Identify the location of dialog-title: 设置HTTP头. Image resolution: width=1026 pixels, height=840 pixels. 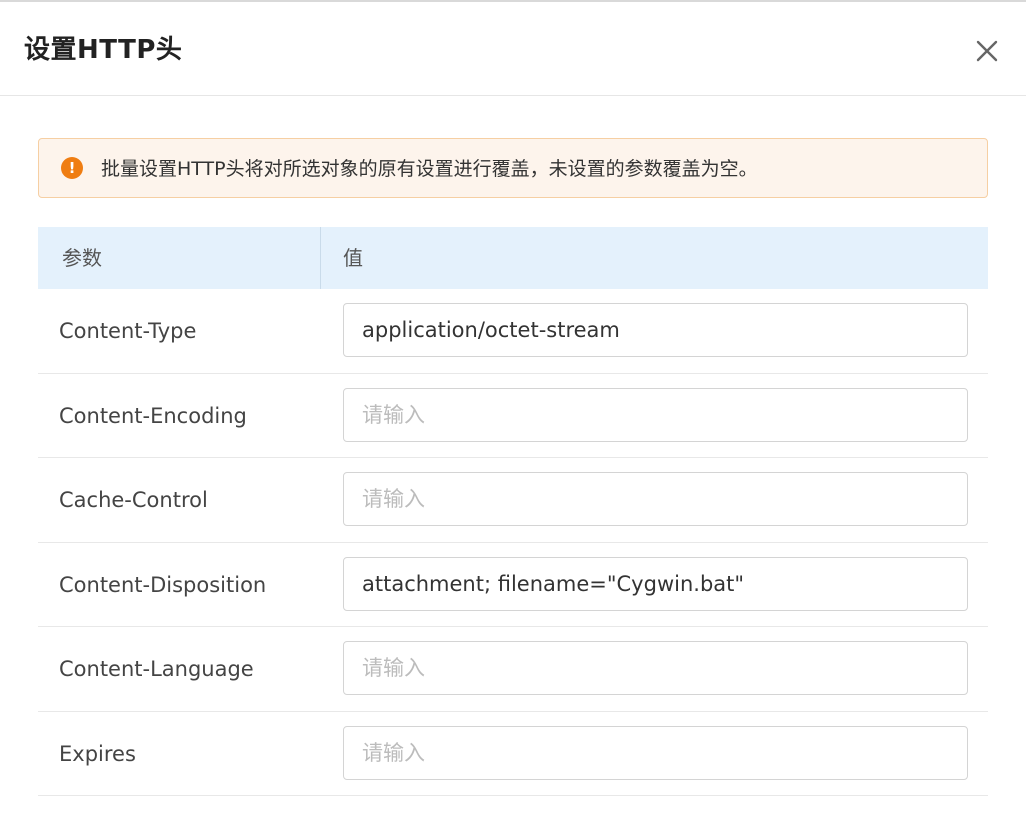
(103, 50).